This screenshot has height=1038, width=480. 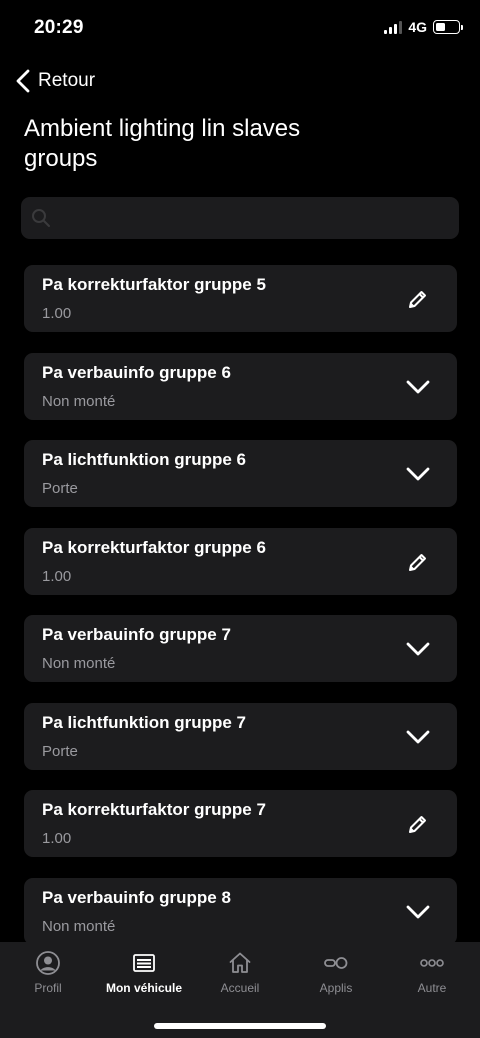 What do you see at coordinates (432, 972) in the screenshot?
I see `tab-autre: Autre` at bounding box center [432, 972].